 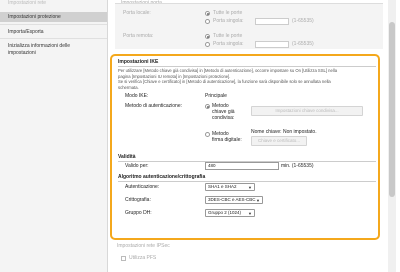 What do you see at coordinates (223, 118) in the screenshot?
I see `psk-label-line3: condivisa:` at bounding box center [223, 118].